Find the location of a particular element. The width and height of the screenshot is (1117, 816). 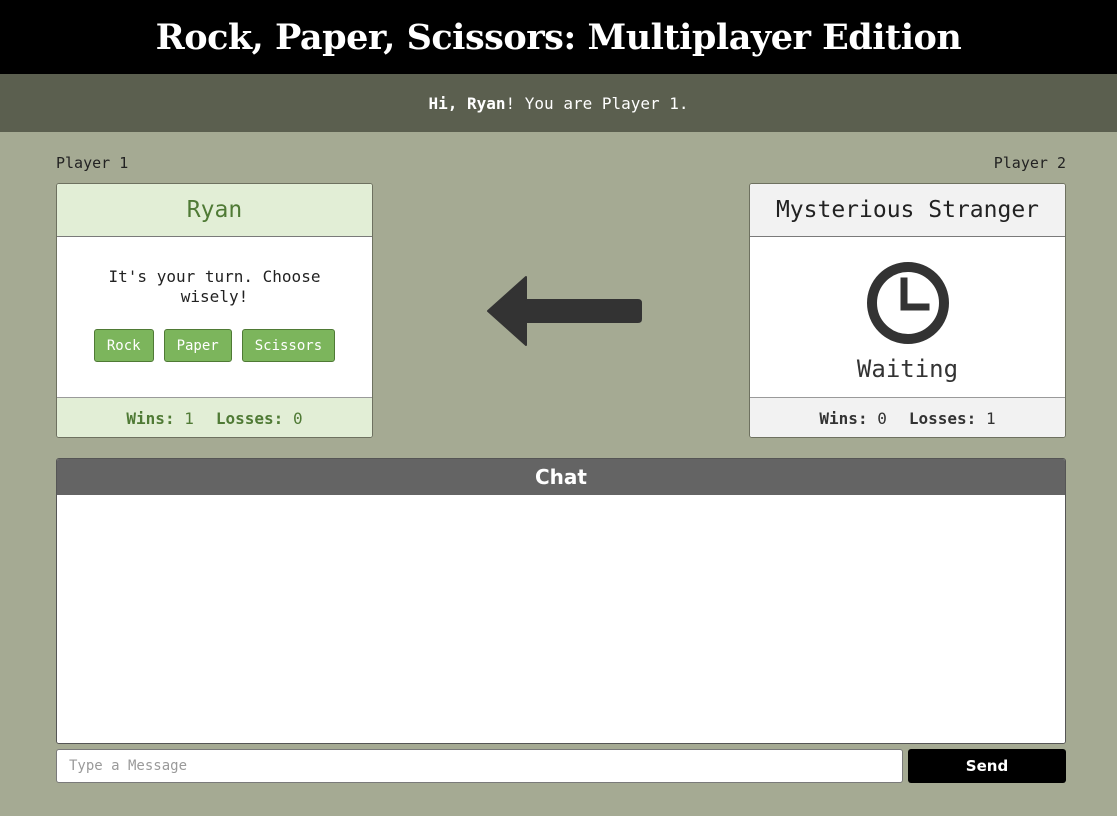

turn-arrow is located at coordinates (564, 312).